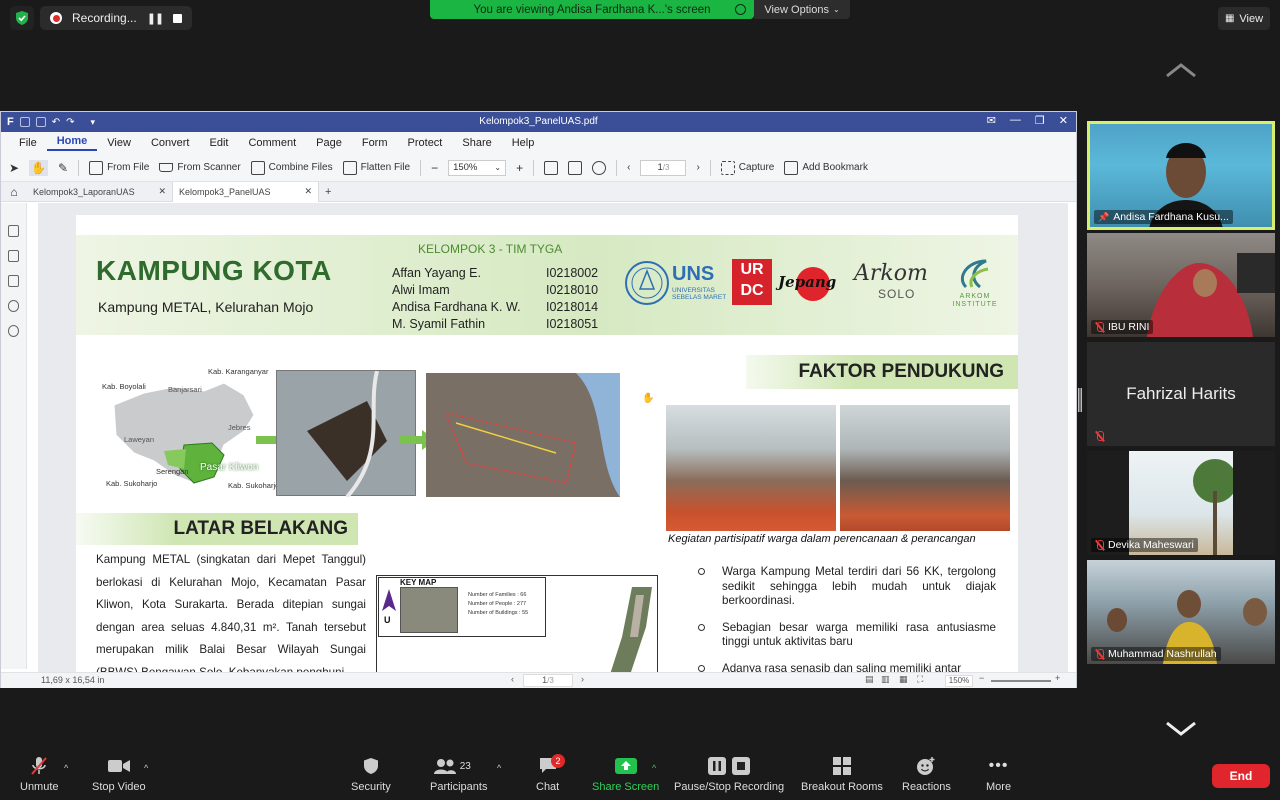  I want to click on fit-width-icon, so click(551, 167).